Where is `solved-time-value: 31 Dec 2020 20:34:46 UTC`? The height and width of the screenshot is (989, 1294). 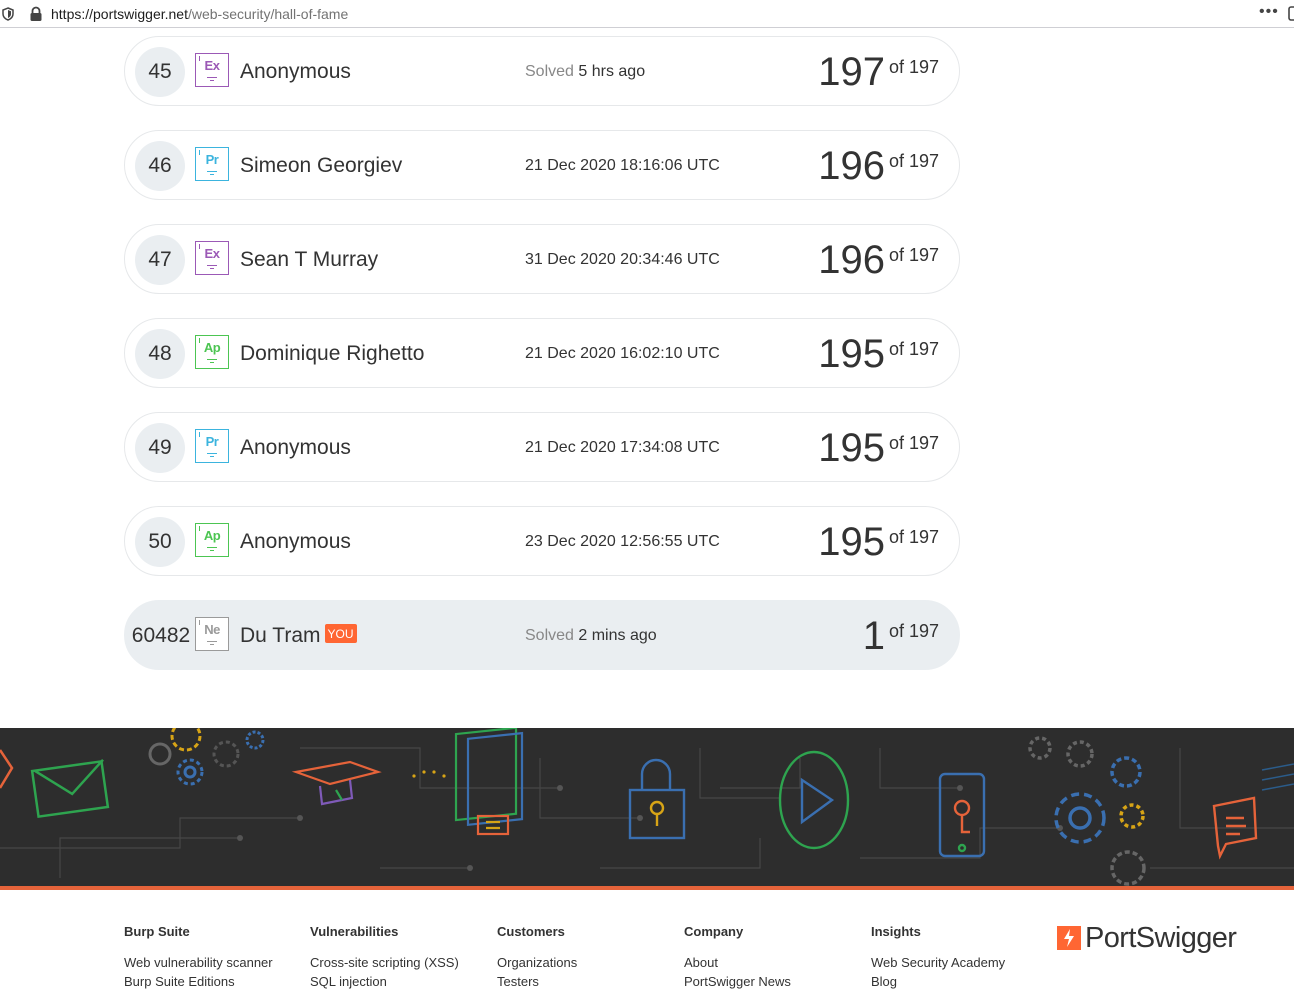
solved-time-value: 31 Dec 2020 20:34:46 UTC is located at coordinates (622, 259).